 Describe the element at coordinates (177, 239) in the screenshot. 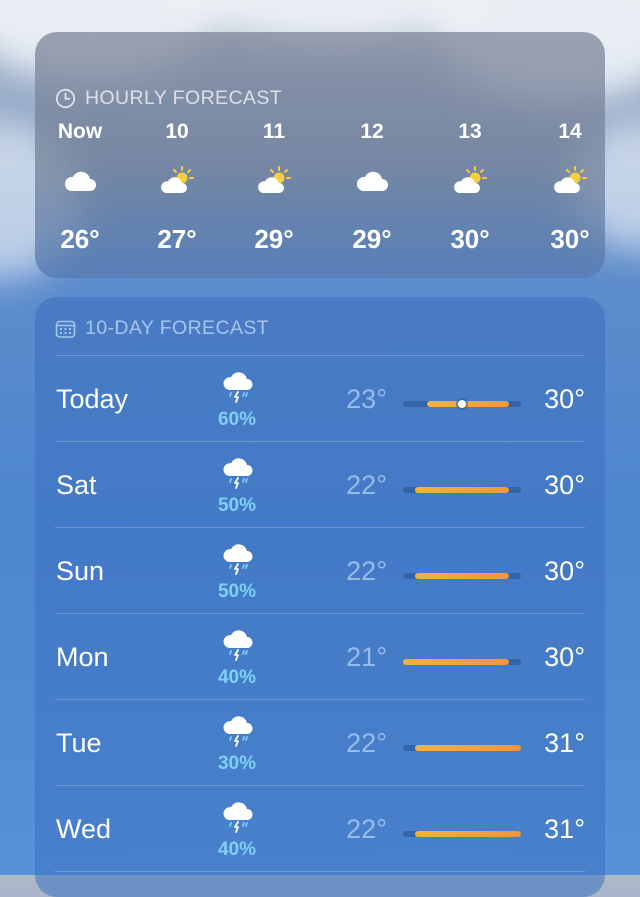

I see `hour-temperature: 27°` at that location.